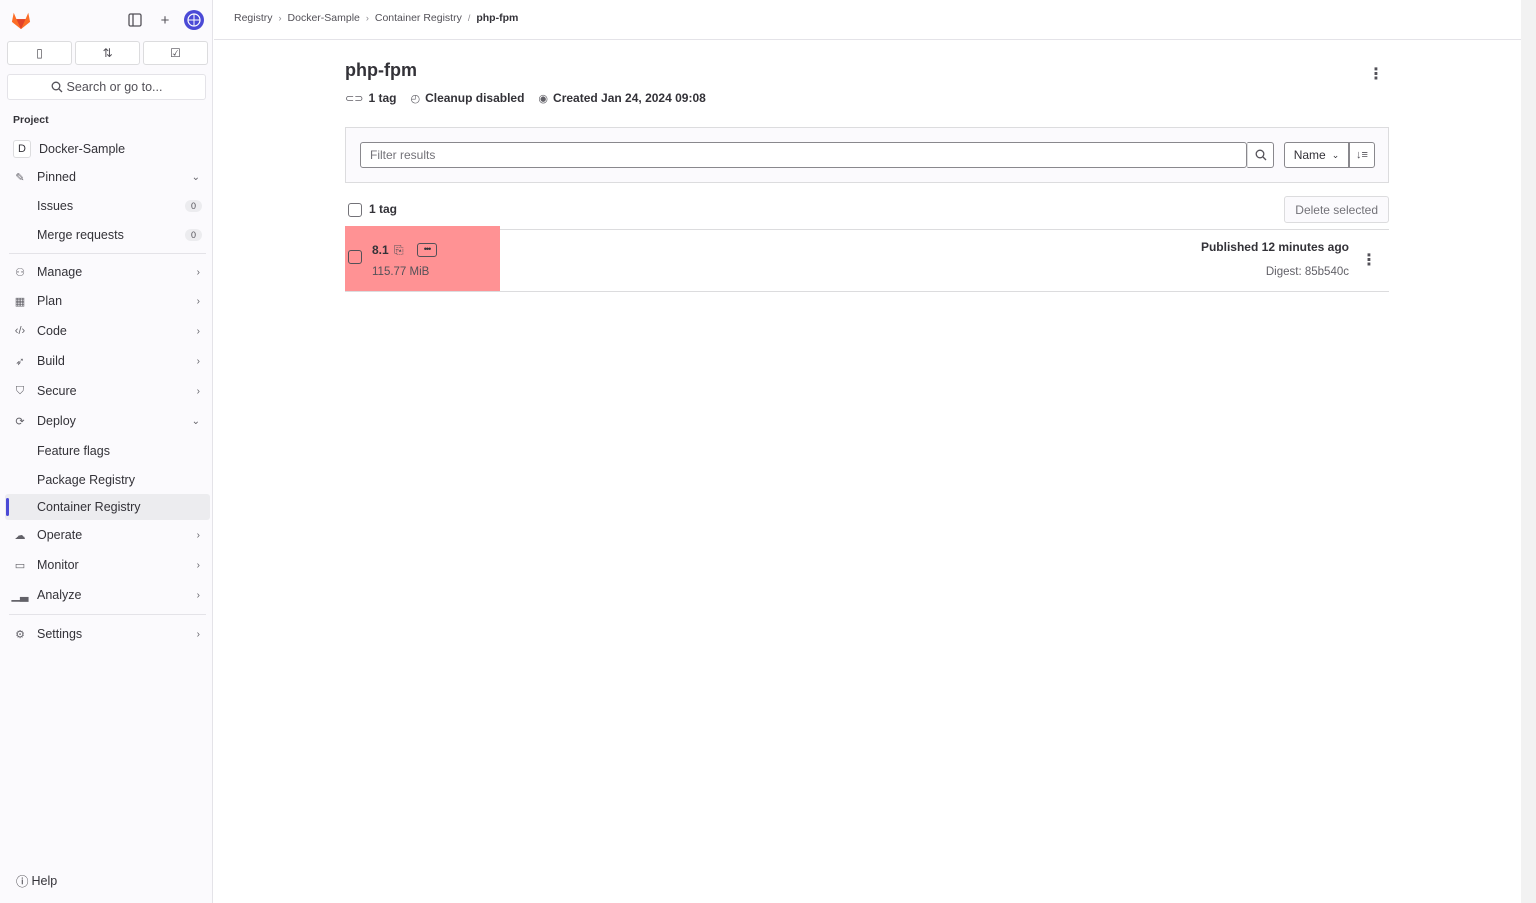 The height and width of the screenshot is (903, 1536). Describe the element at coordinates (20, 272) in the screenshot. I see `users-icon: ⚇` at that location.